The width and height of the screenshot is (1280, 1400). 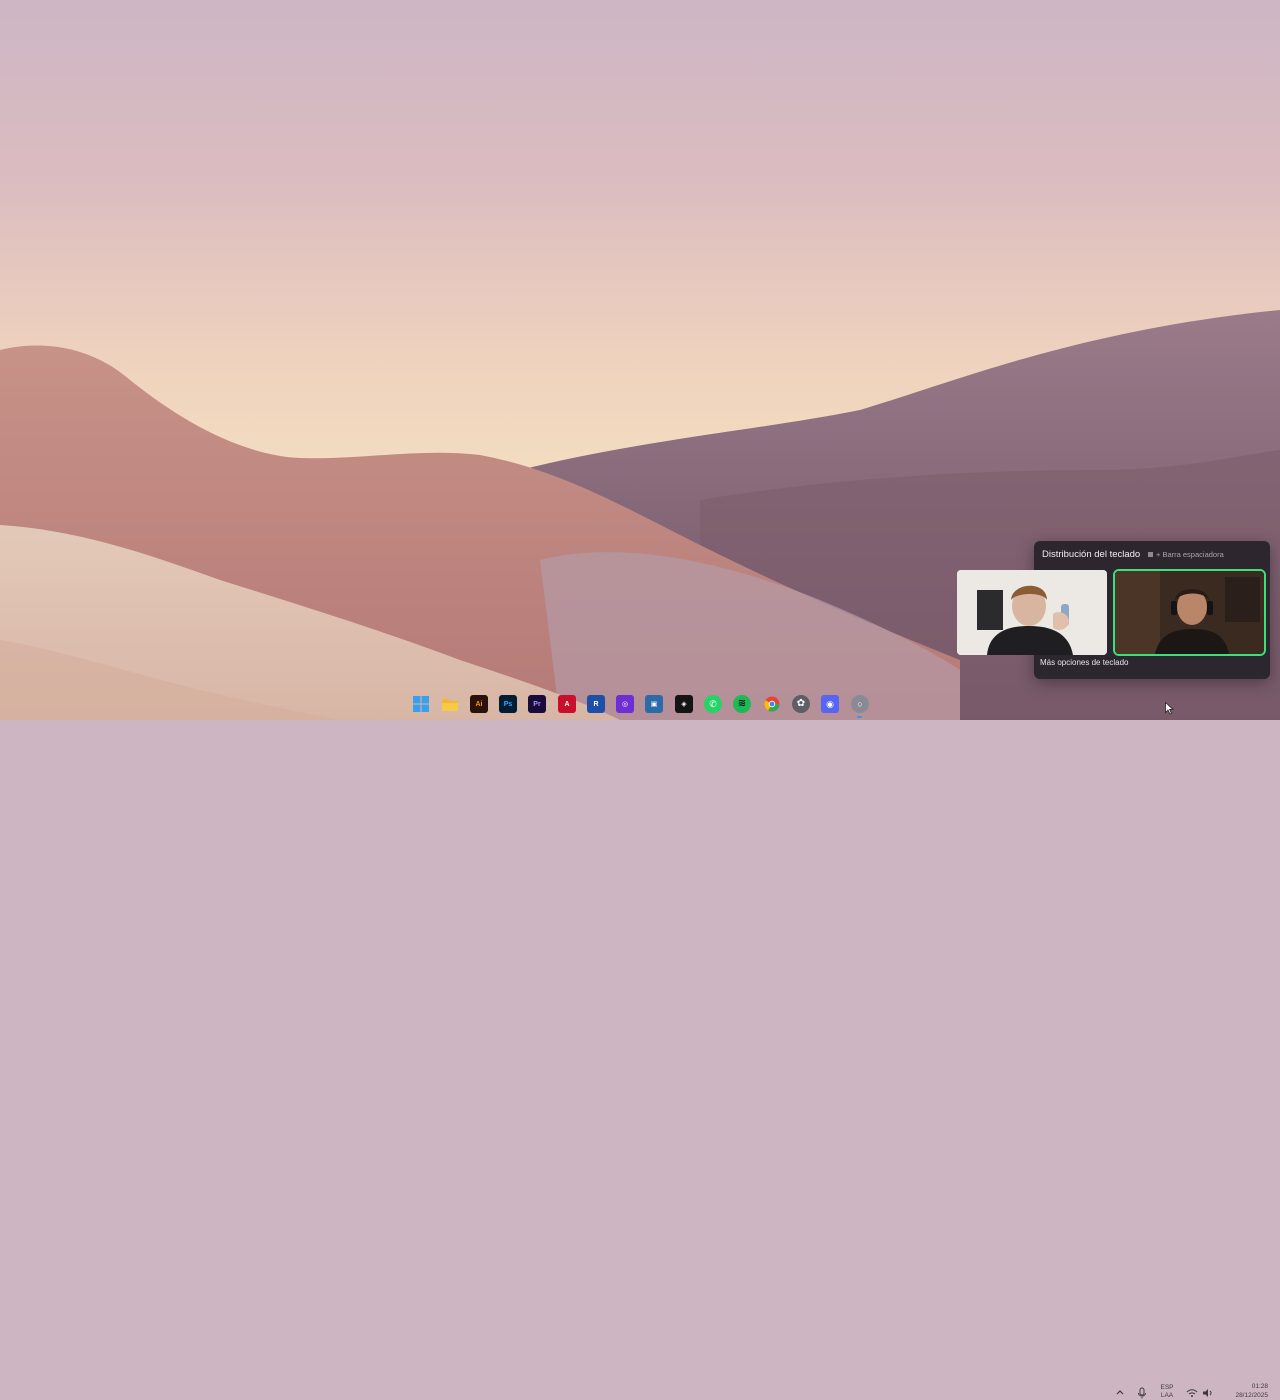 I want to click on microphone-icon, so click(x=1142, y=1393).